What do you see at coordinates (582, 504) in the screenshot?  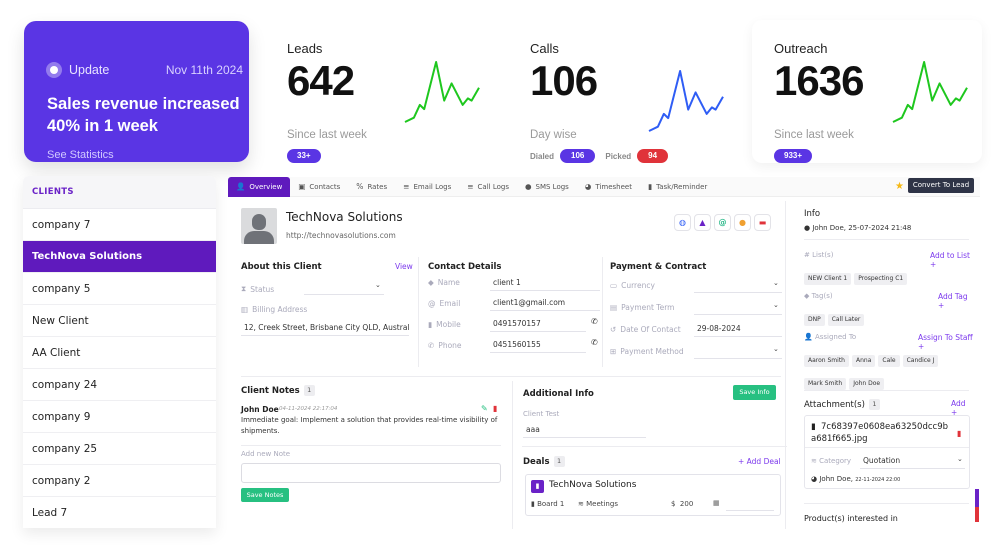 I see `layers-icon: ≋` at bounding box center [582, 504].